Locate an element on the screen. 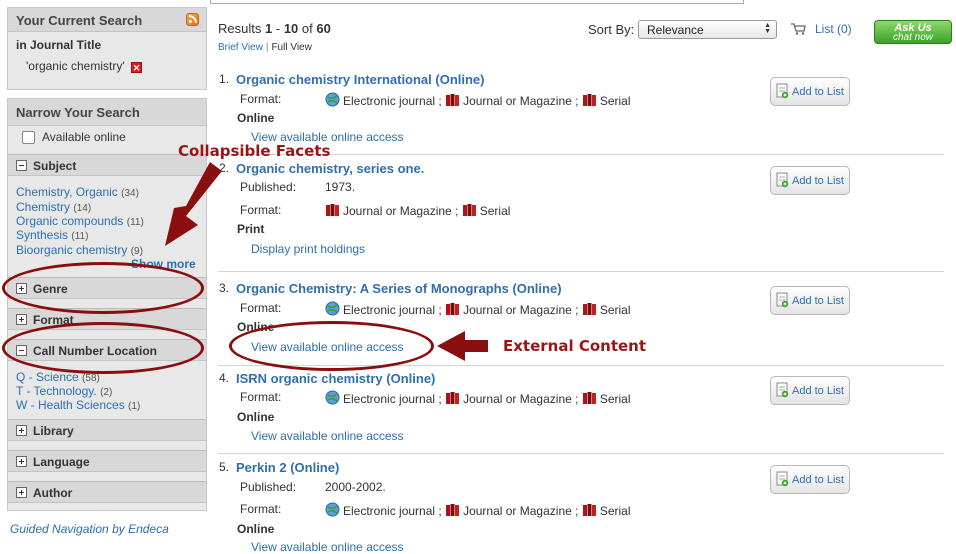  available-online-label: Available online is located at coordinates (84, 137).